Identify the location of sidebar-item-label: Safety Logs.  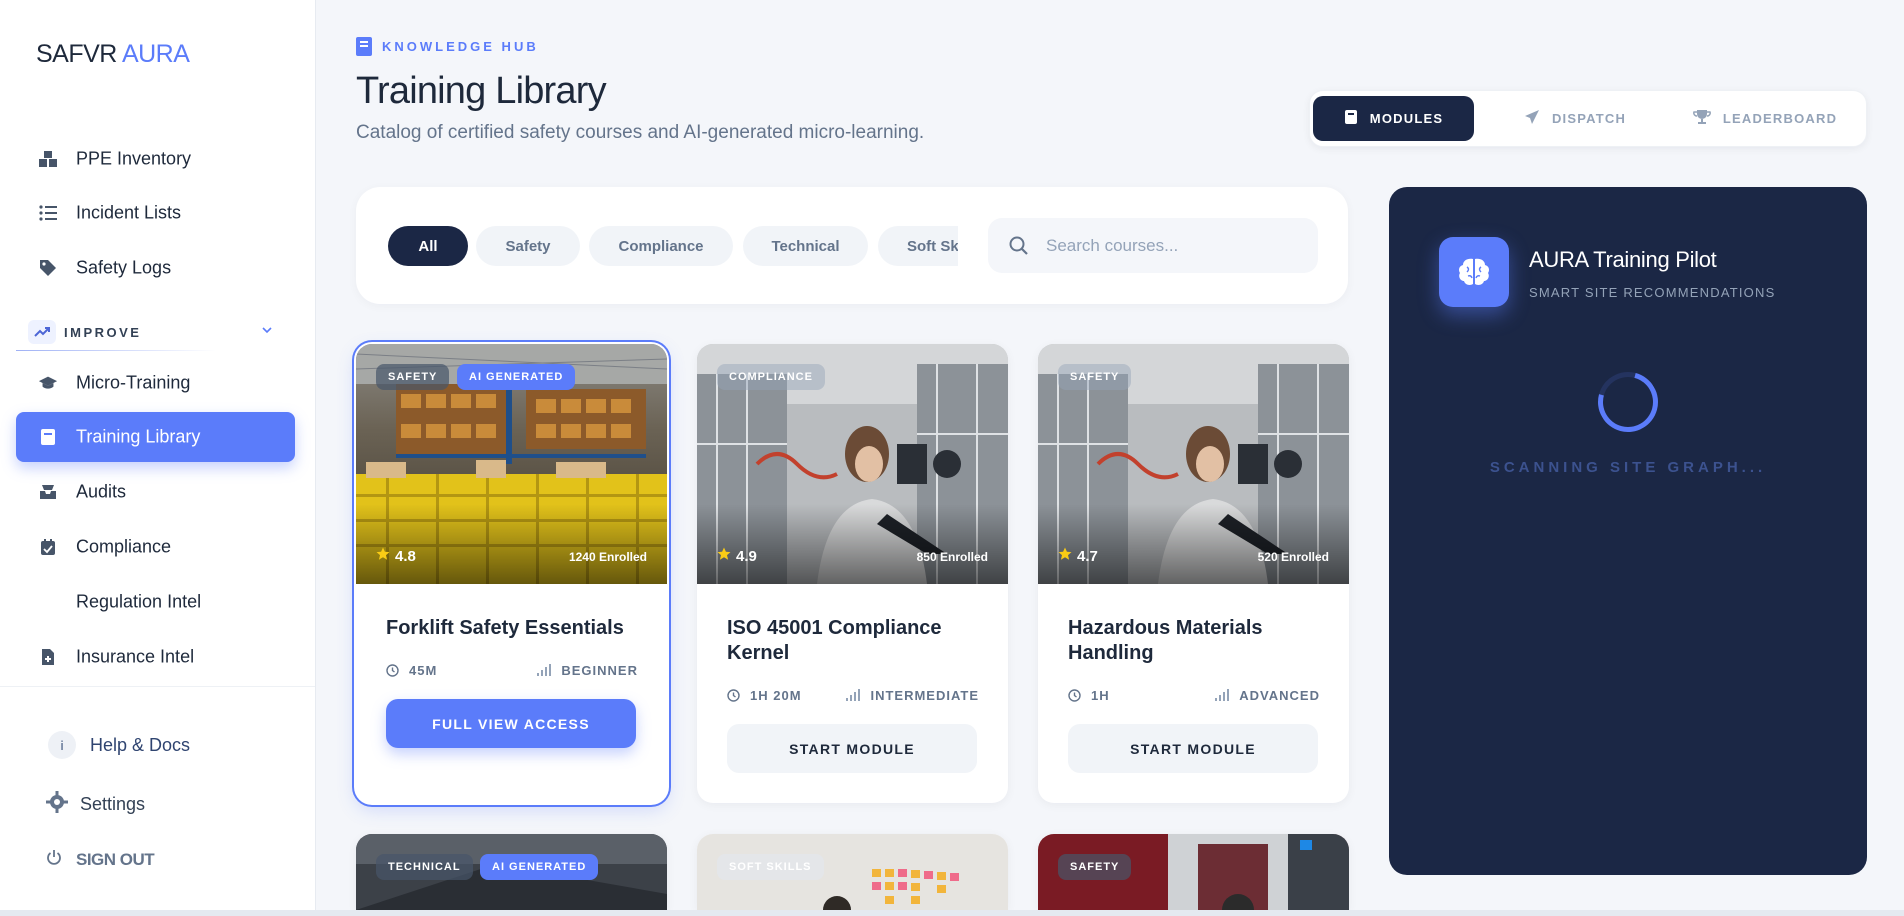
(124, 267).